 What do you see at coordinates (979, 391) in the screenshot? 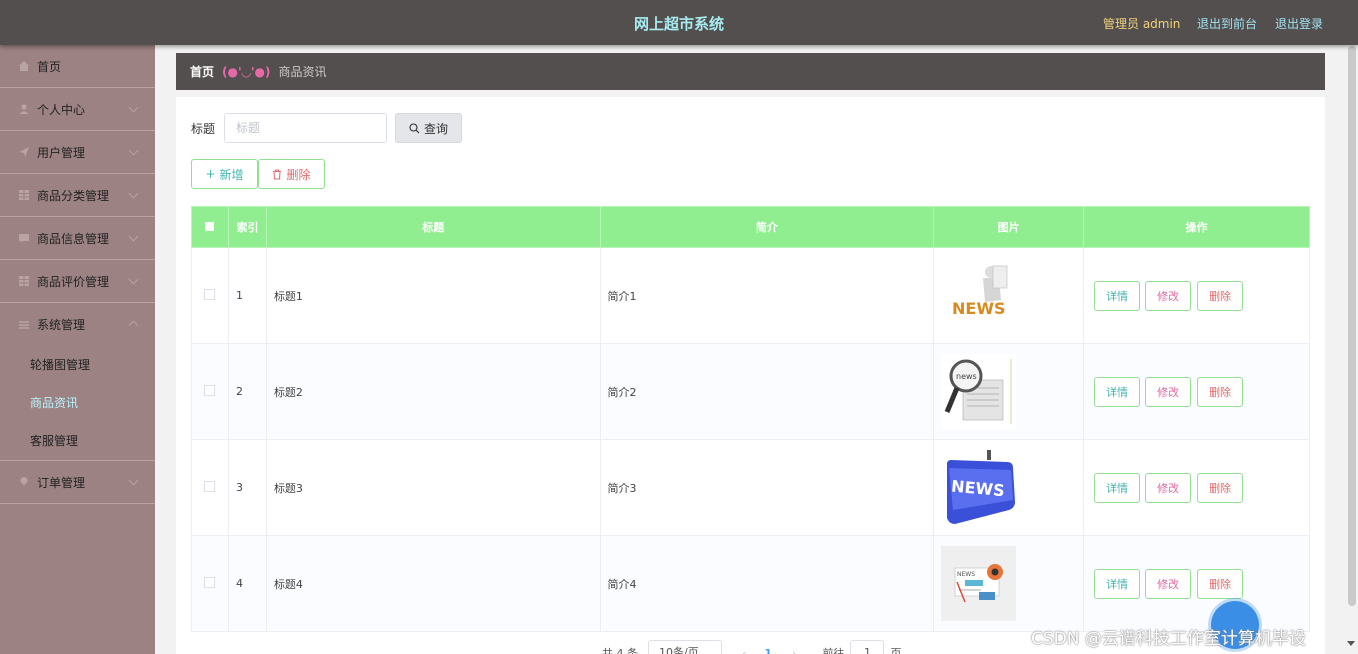
I see `news-magnifier-image: news` at bounding box center [979, 391].